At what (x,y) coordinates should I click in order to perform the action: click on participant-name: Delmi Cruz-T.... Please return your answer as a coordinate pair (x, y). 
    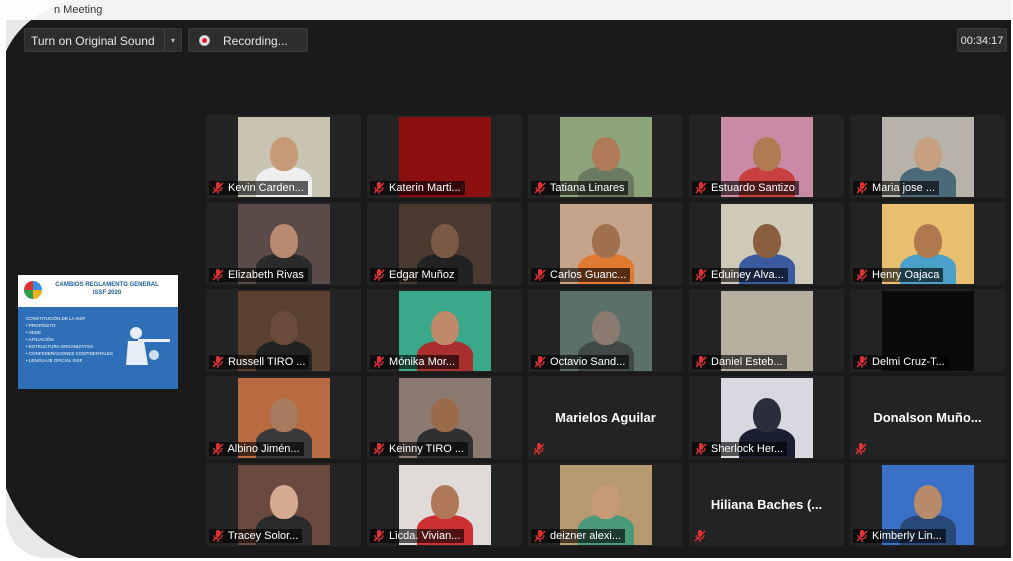
    Looking at the image, I should click on (907, 362).